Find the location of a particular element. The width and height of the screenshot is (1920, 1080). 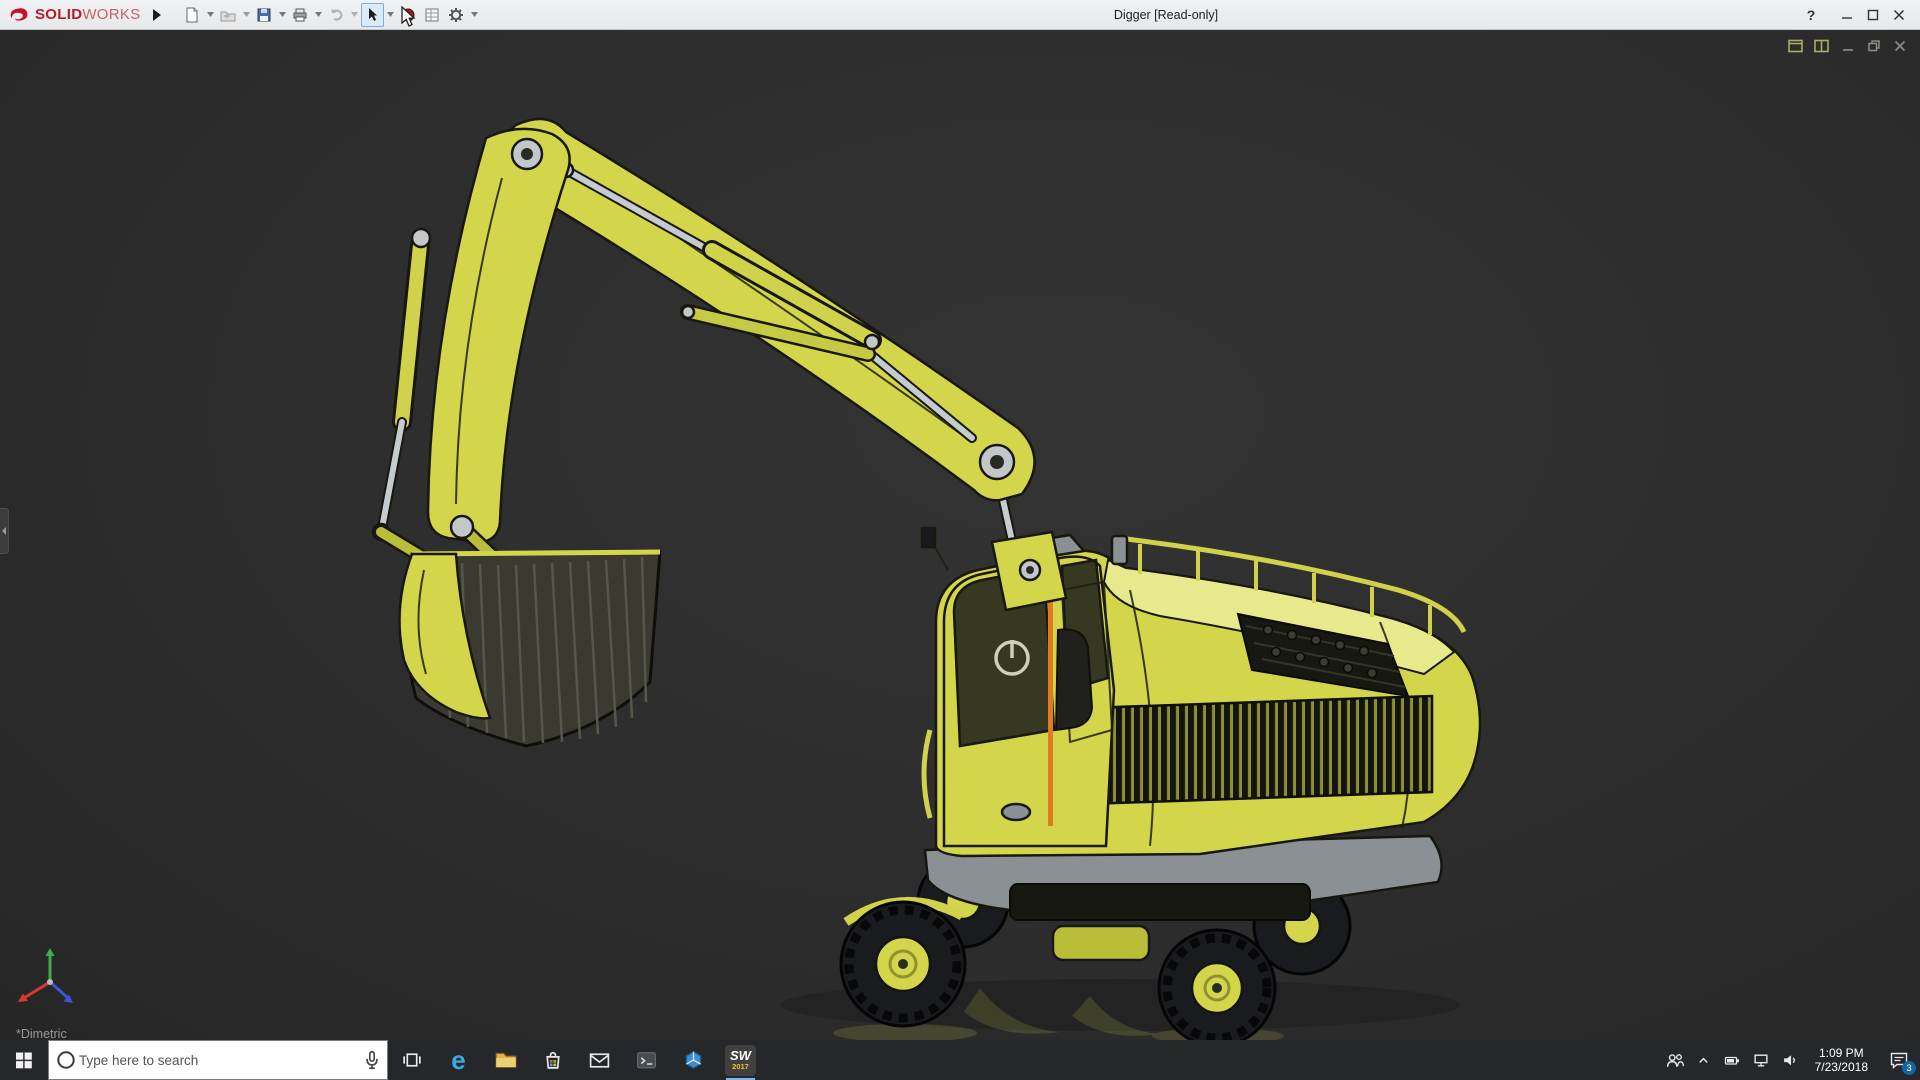

operator-seat is located at coordinates (1074, 680).